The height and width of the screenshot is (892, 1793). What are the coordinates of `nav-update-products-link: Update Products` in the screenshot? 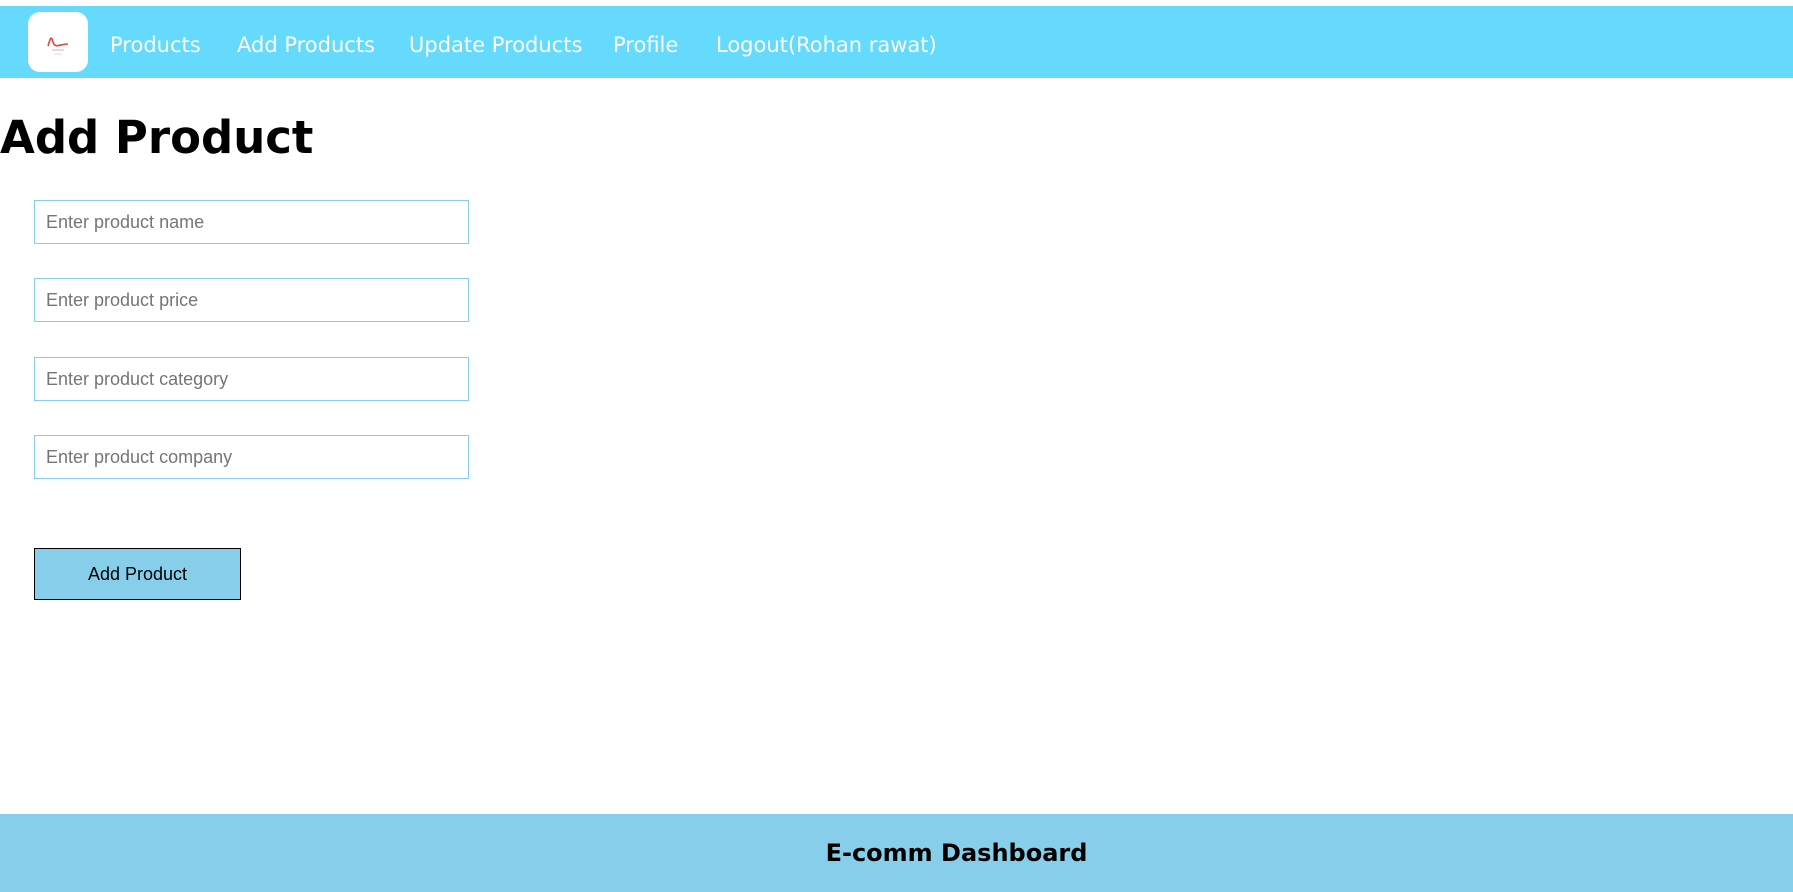 It's located at (495, 45).